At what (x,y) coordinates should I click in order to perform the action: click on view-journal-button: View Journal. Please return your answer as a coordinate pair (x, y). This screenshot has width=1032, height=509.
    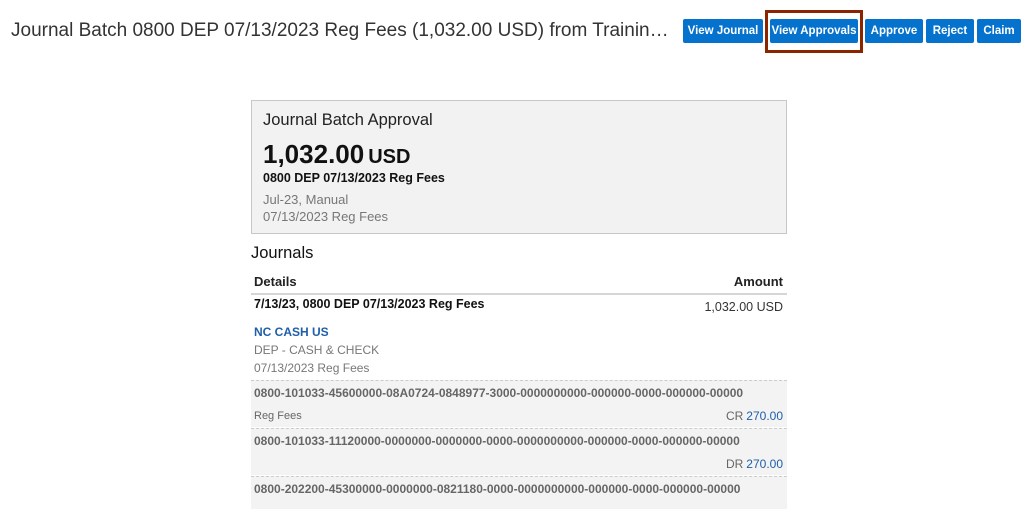
    Looking at the image, I should click on (723, 31).